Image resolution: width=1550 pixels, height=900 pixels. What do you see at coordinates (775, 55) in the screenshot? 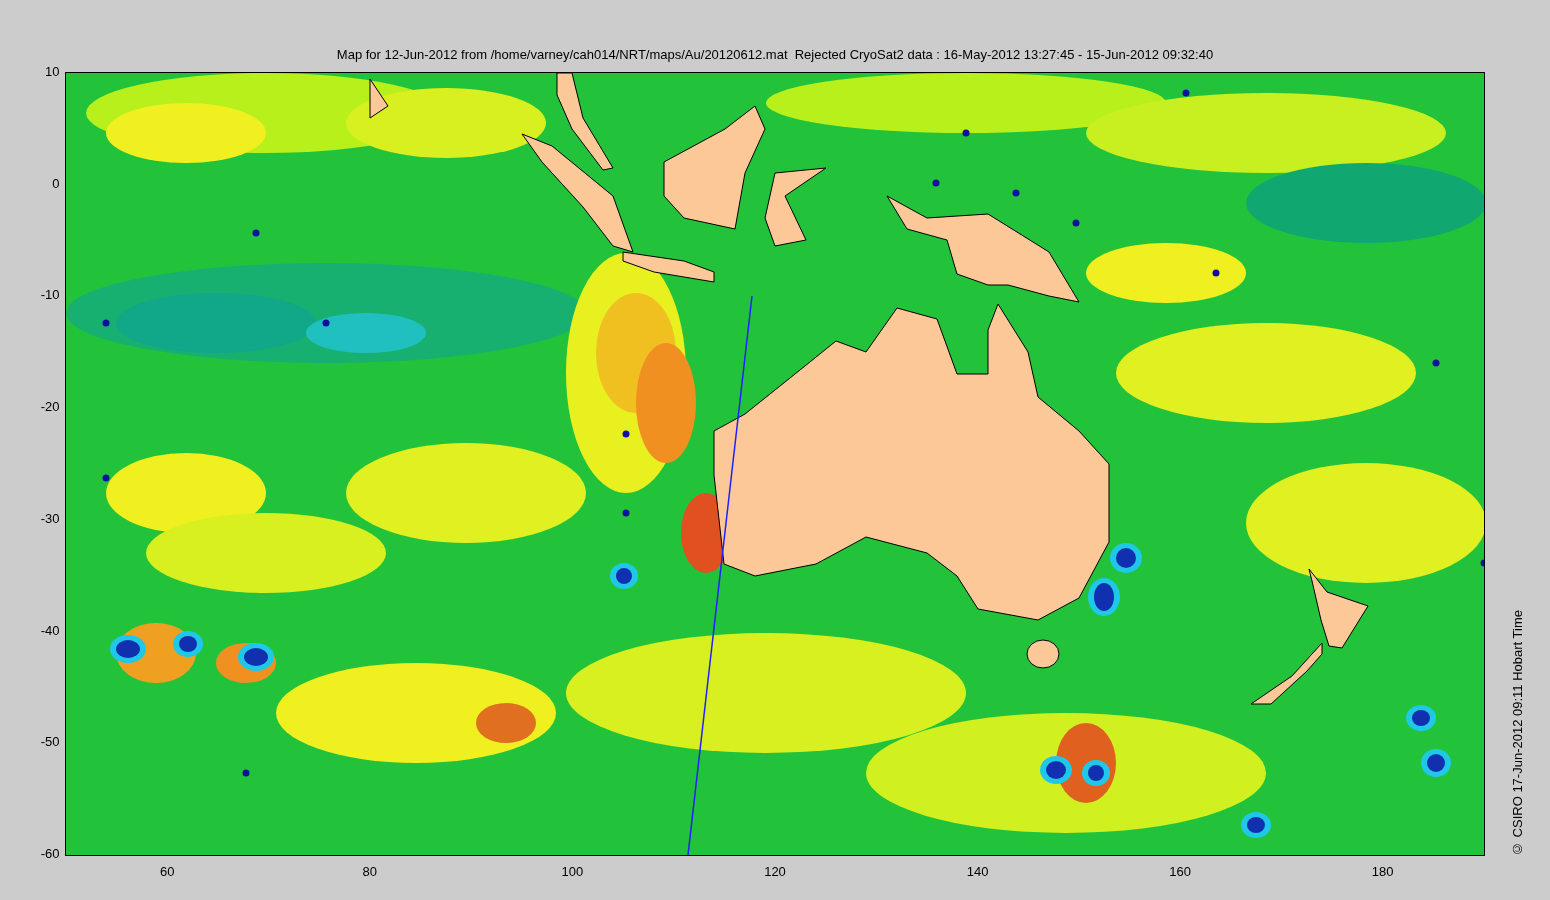
I see `figure-title: Map for 12-Jun-2012 from /home/varney/cah014/NRT/maps/Au/20120612.mat Rejected CryoSat2 data : 16-May-2012 13:27:45 - 15-Jun-2012 09:32:40` at bounding box center [775, 55].